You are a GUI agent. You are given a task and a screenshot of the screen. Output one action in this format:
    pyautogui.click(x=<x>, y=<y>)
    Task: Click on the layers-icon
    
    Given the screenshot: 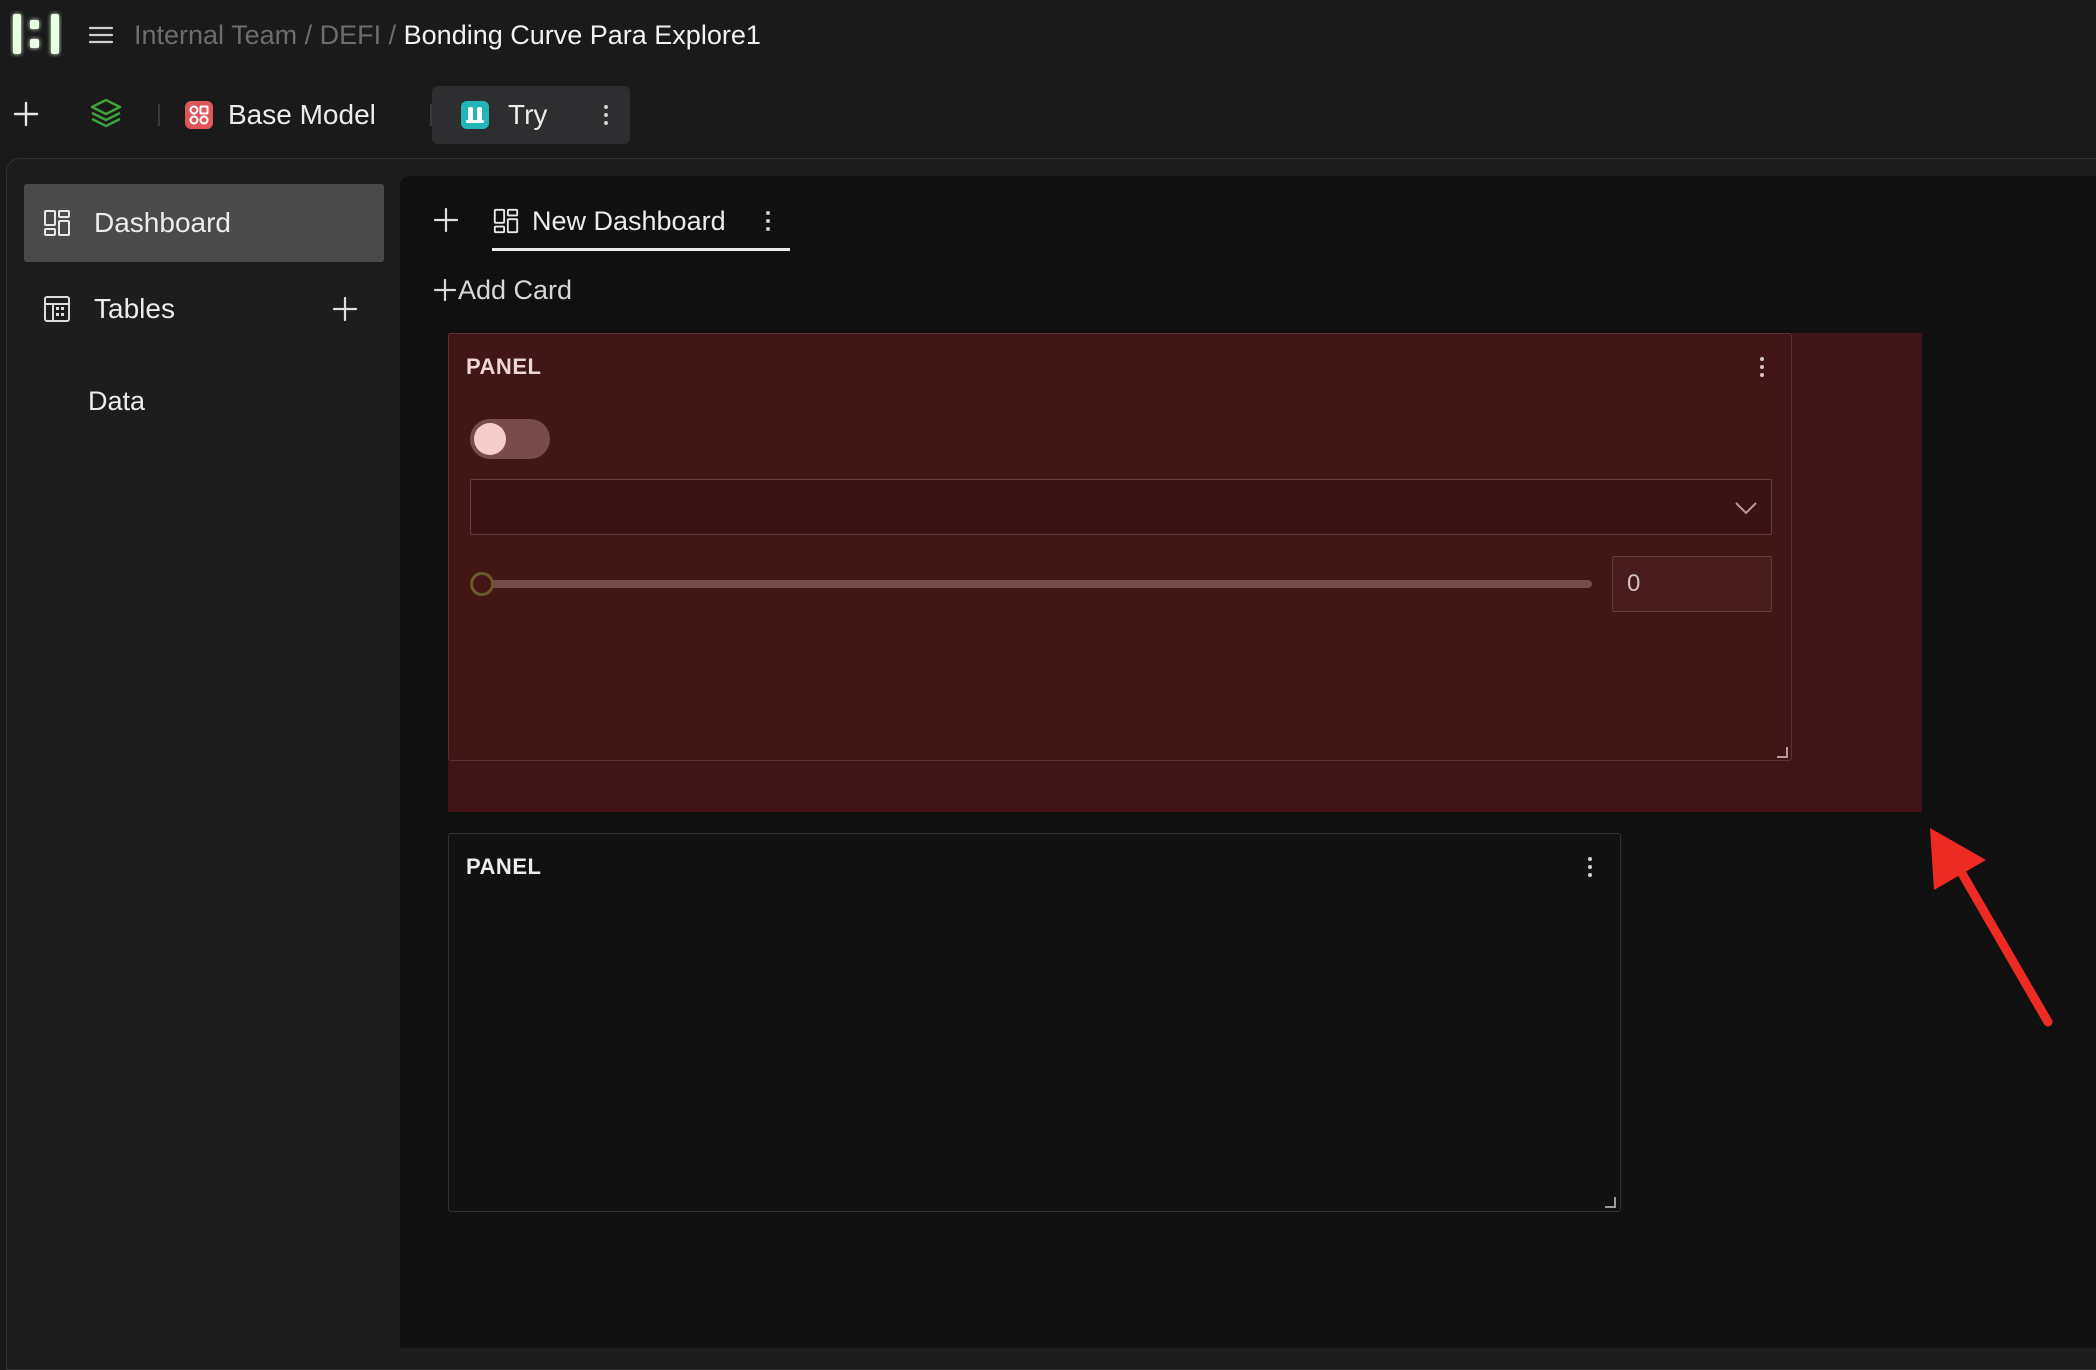 What is the action you would take?
    pyautogui.click(x=106, y=114)
    